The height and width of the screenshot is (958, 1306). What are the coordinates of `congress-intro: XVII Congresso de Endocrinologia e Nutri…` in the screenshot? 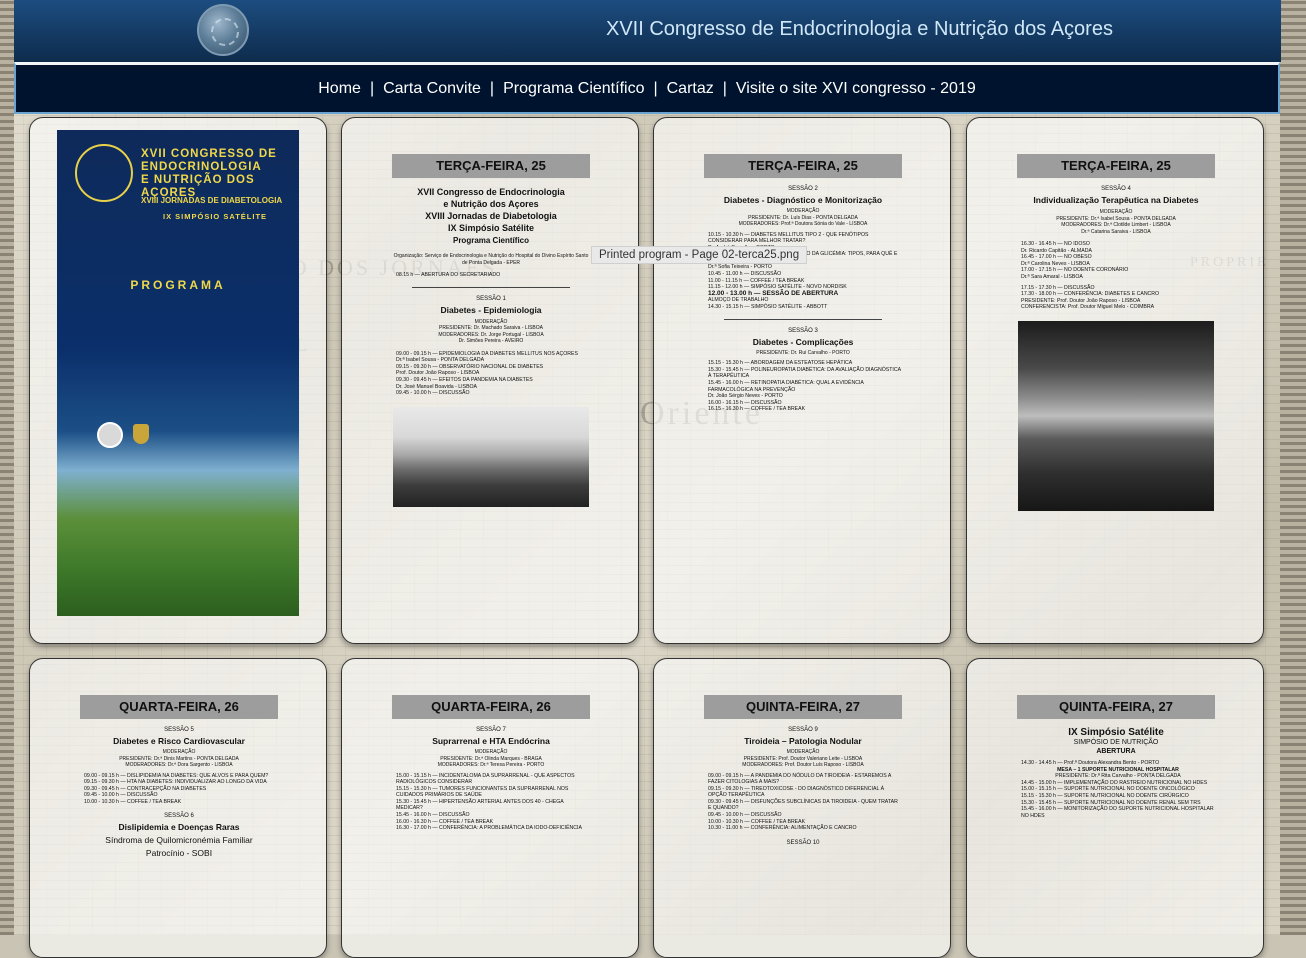 It's located at (491, 210).